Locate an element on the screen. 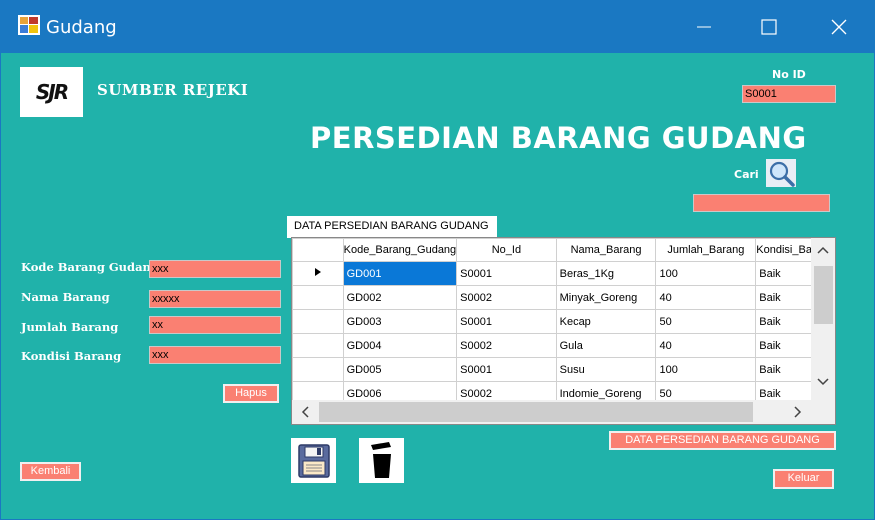  table-cell: GD001 is located at coordinates (400, 273).